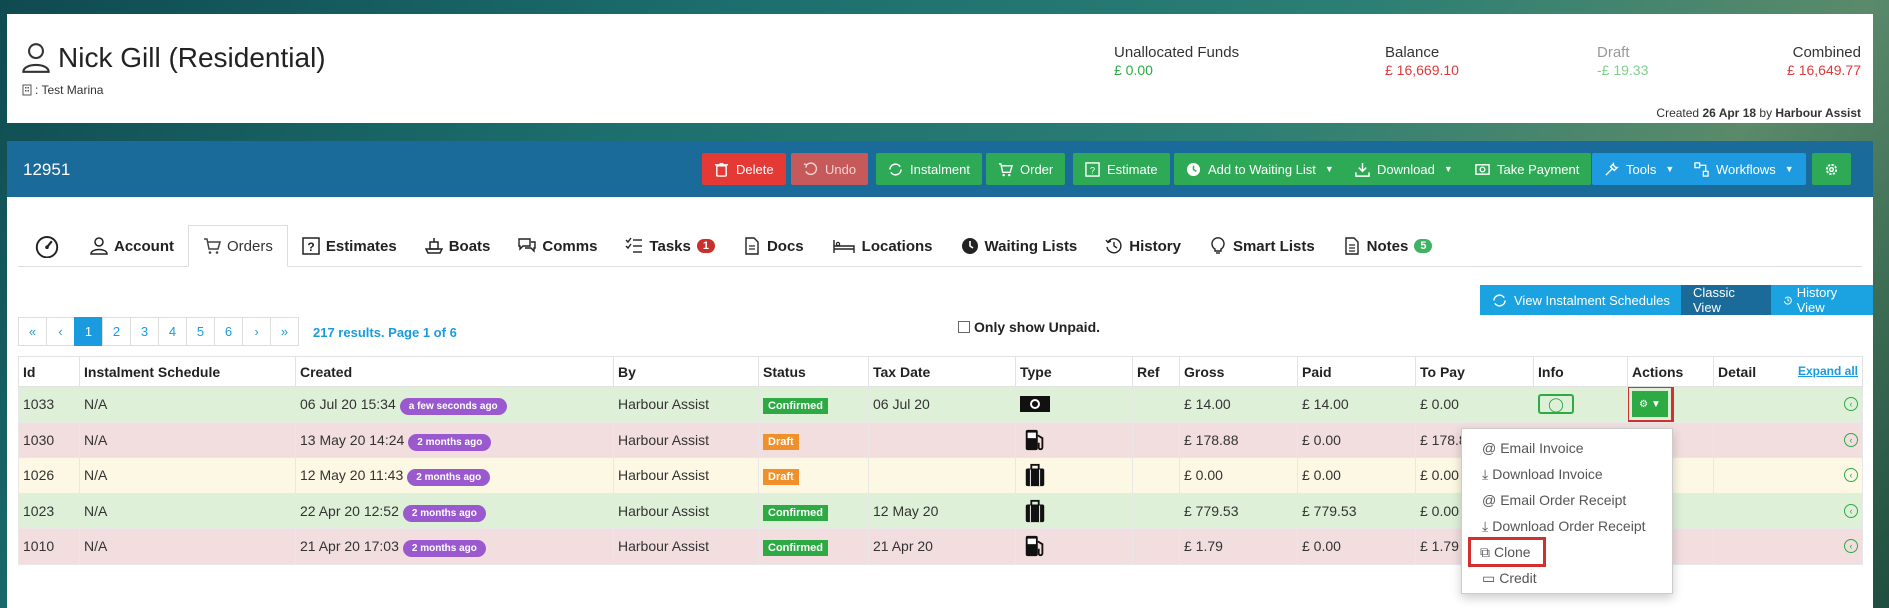 The height and width of the screenshot is (608, 1889). Describe the element at coordinates (1121, 169) in the screenshot. I see `estimate-button: ? Estimate` at that location.